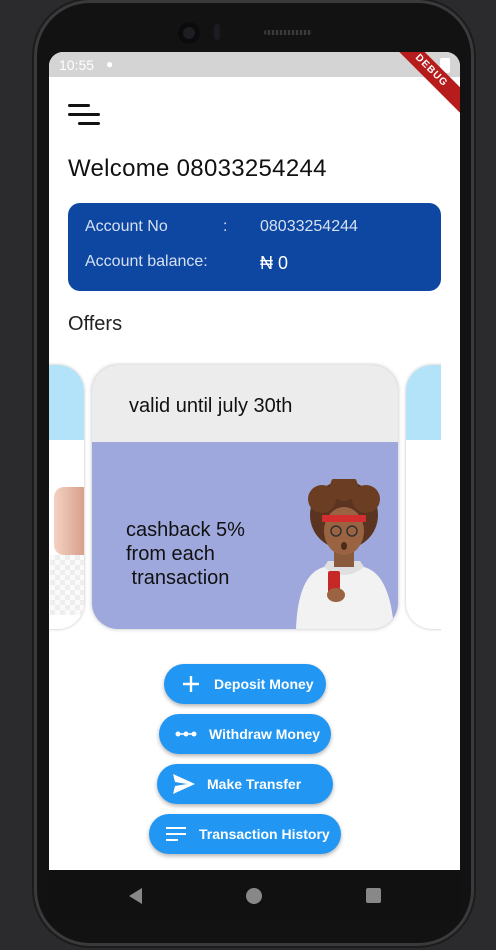 The image size is (496, 950). Describe the element at coordinates (110, 64) in the screenshot. I see `chat-notification-icon: ●` at that location.